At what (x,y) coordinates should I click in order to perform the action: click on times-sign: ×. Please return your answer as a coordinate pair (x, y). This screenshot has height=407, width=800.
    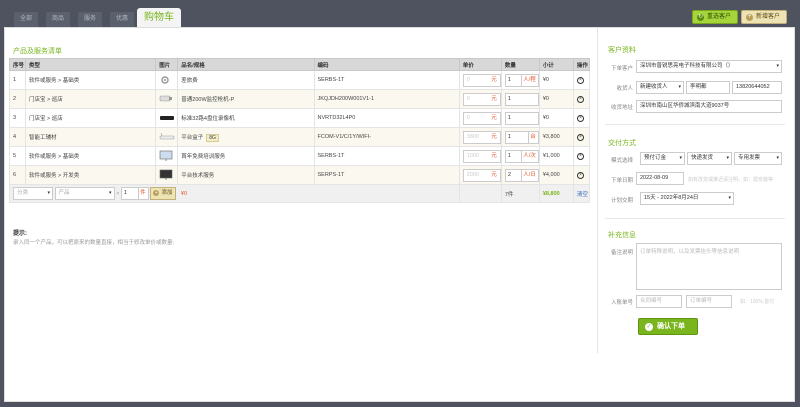
    Looking at the image, I should click on (118, 193).